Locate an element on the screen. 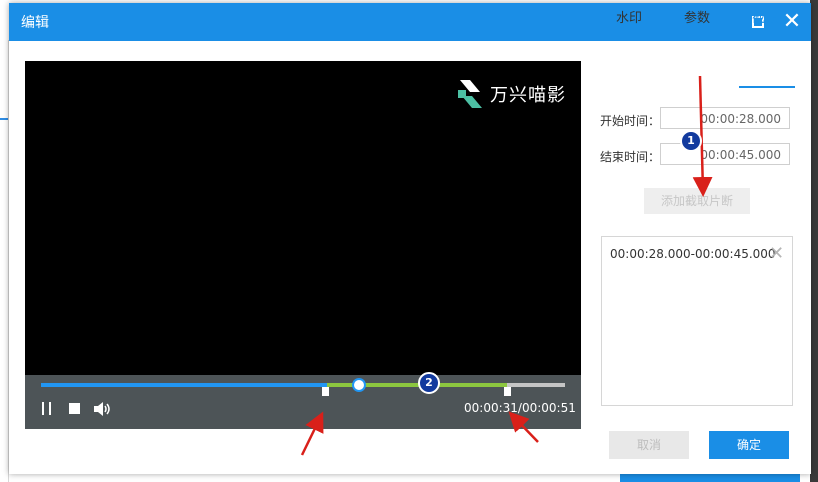  arrow-to-add-button is located at coordinates (702, 136).